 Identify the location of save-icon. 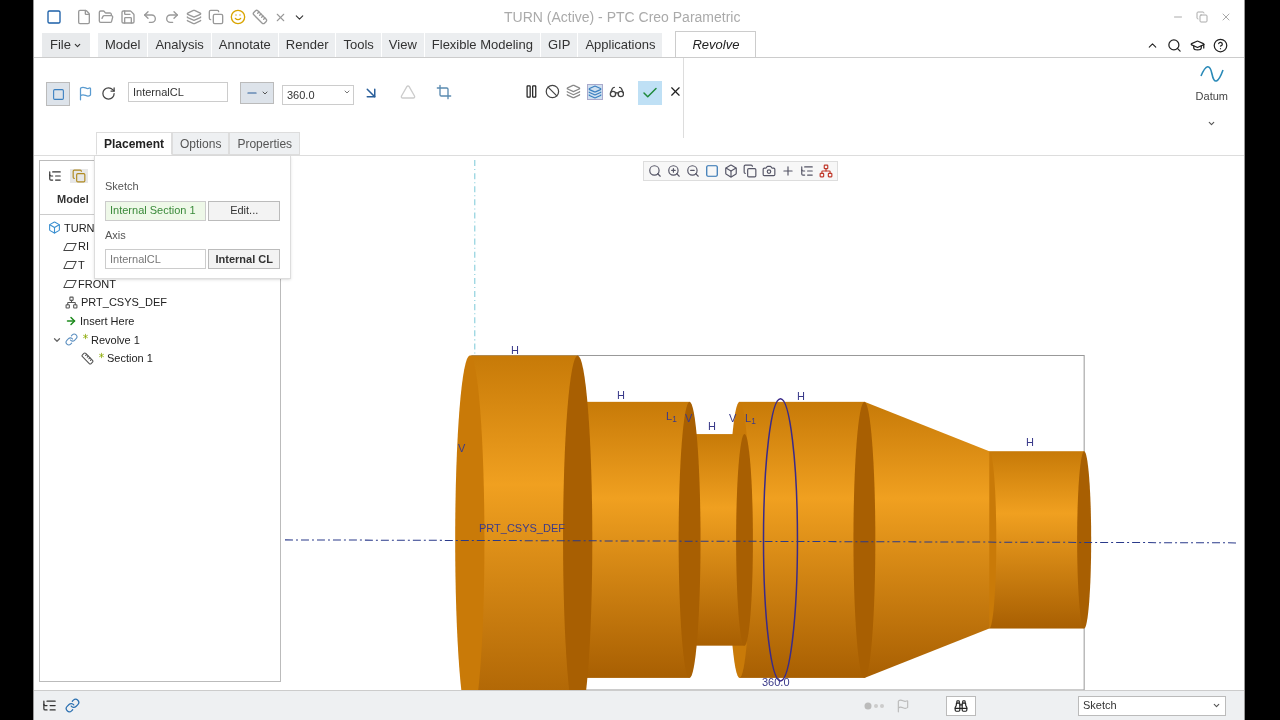
(128, 17).